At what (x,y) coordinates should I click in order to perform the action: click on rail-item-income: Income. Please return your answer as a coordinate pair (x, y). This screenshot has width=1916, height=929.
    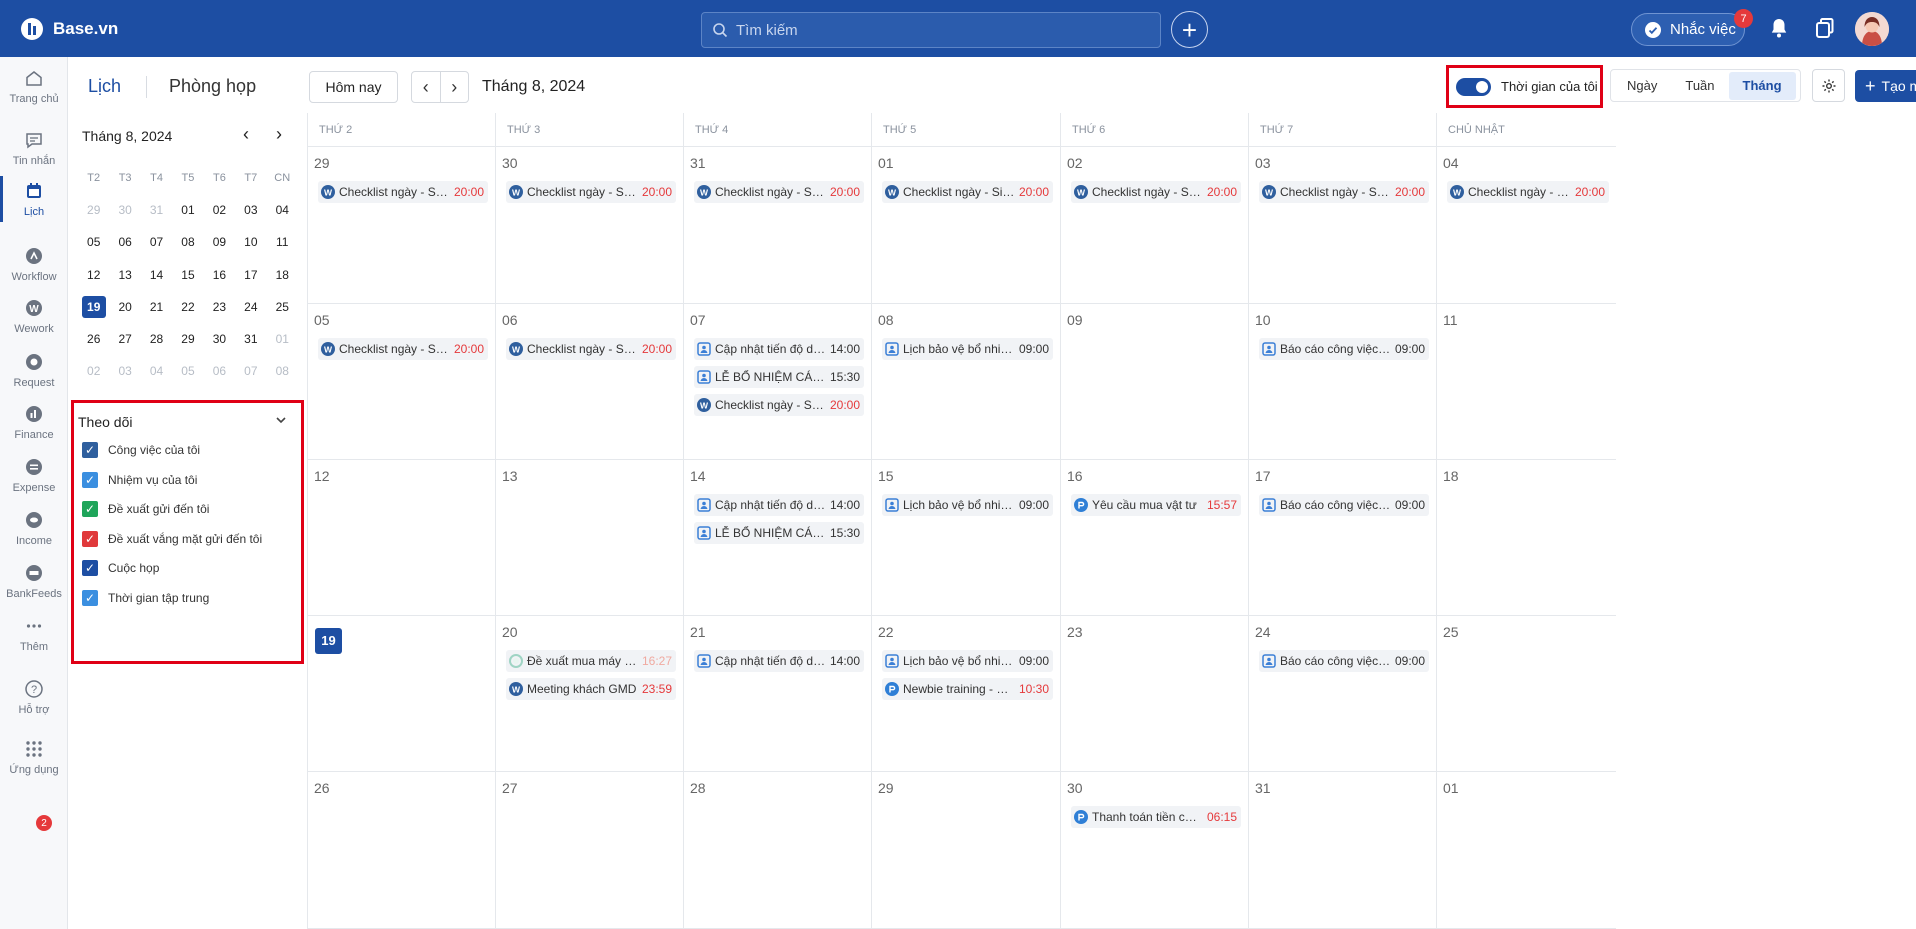
    Looking at the image, I should click on (34, 528).